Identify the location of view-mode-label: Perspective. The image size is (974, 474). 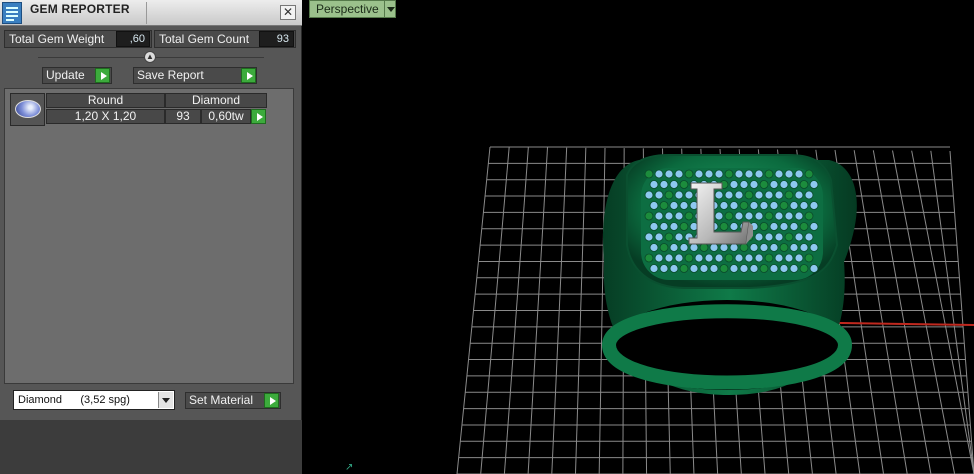
(347, 9).